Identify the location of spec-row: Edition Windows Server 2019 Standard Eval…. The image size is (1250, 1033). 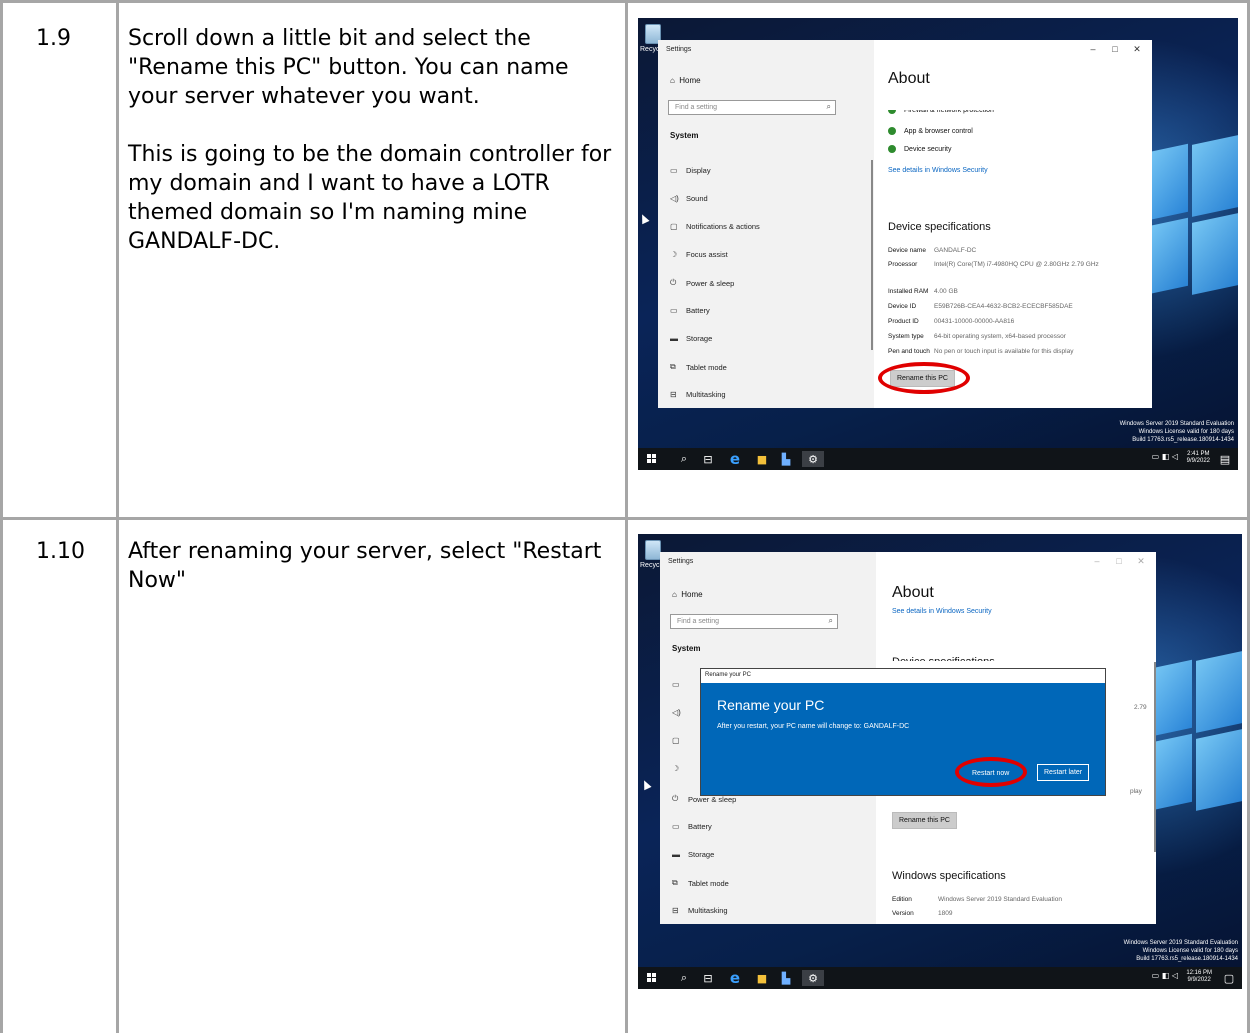
(977, 899).